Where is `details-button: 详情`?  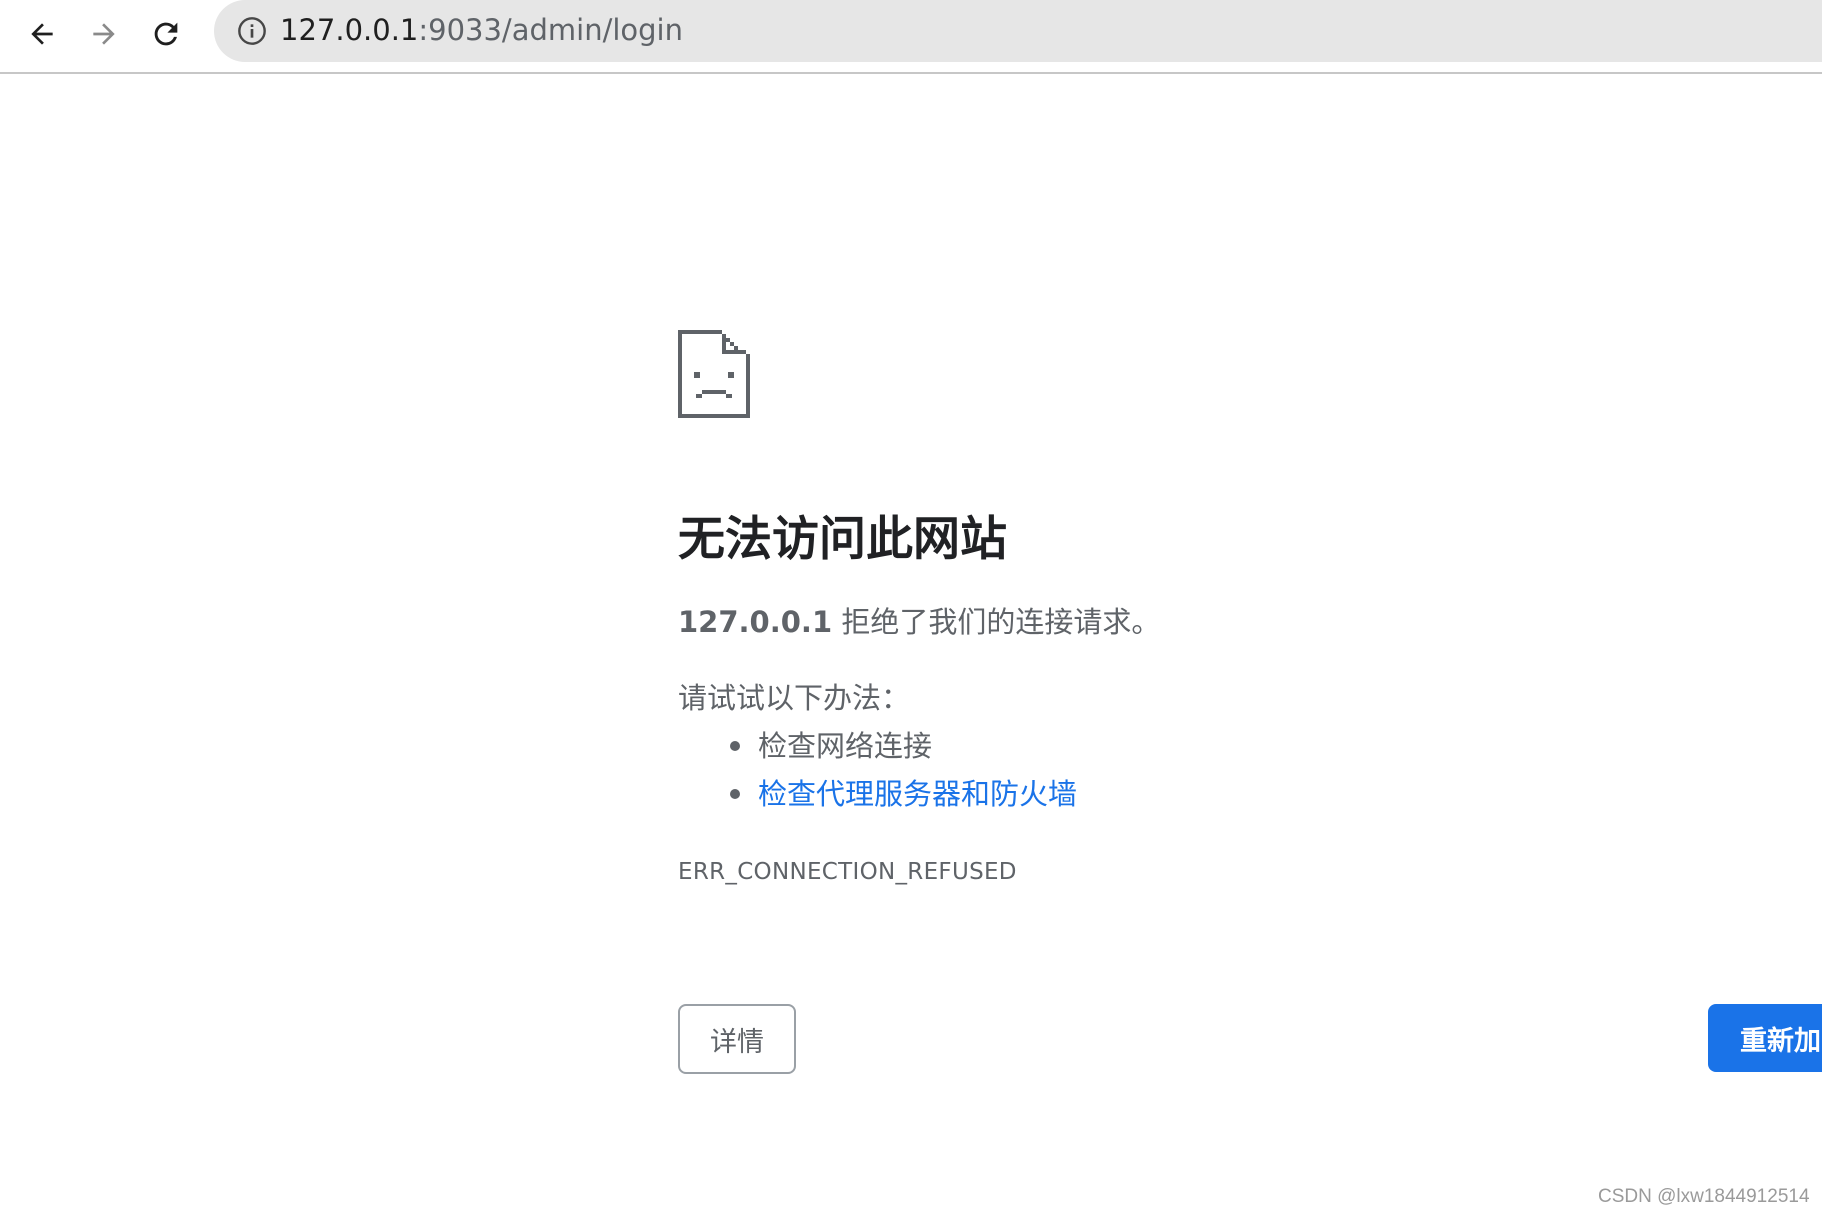
details-button: 详情 is located at coordinates (737, 1039).